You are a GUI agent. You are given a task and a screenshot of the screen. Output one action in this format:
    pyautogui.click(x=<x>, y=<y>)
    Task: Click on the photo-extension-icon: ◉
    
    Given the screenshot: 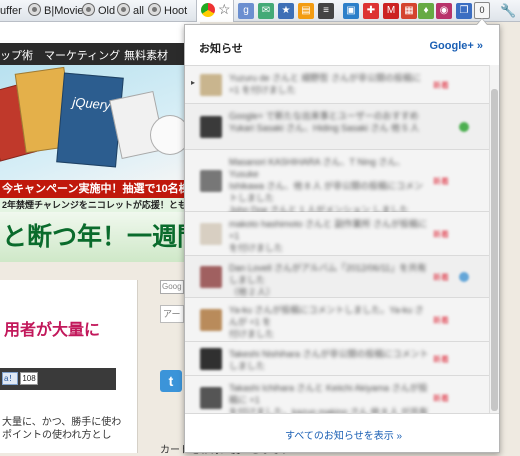 What is the action you would take?
    pyautogui.click(x=444, y=11)
    